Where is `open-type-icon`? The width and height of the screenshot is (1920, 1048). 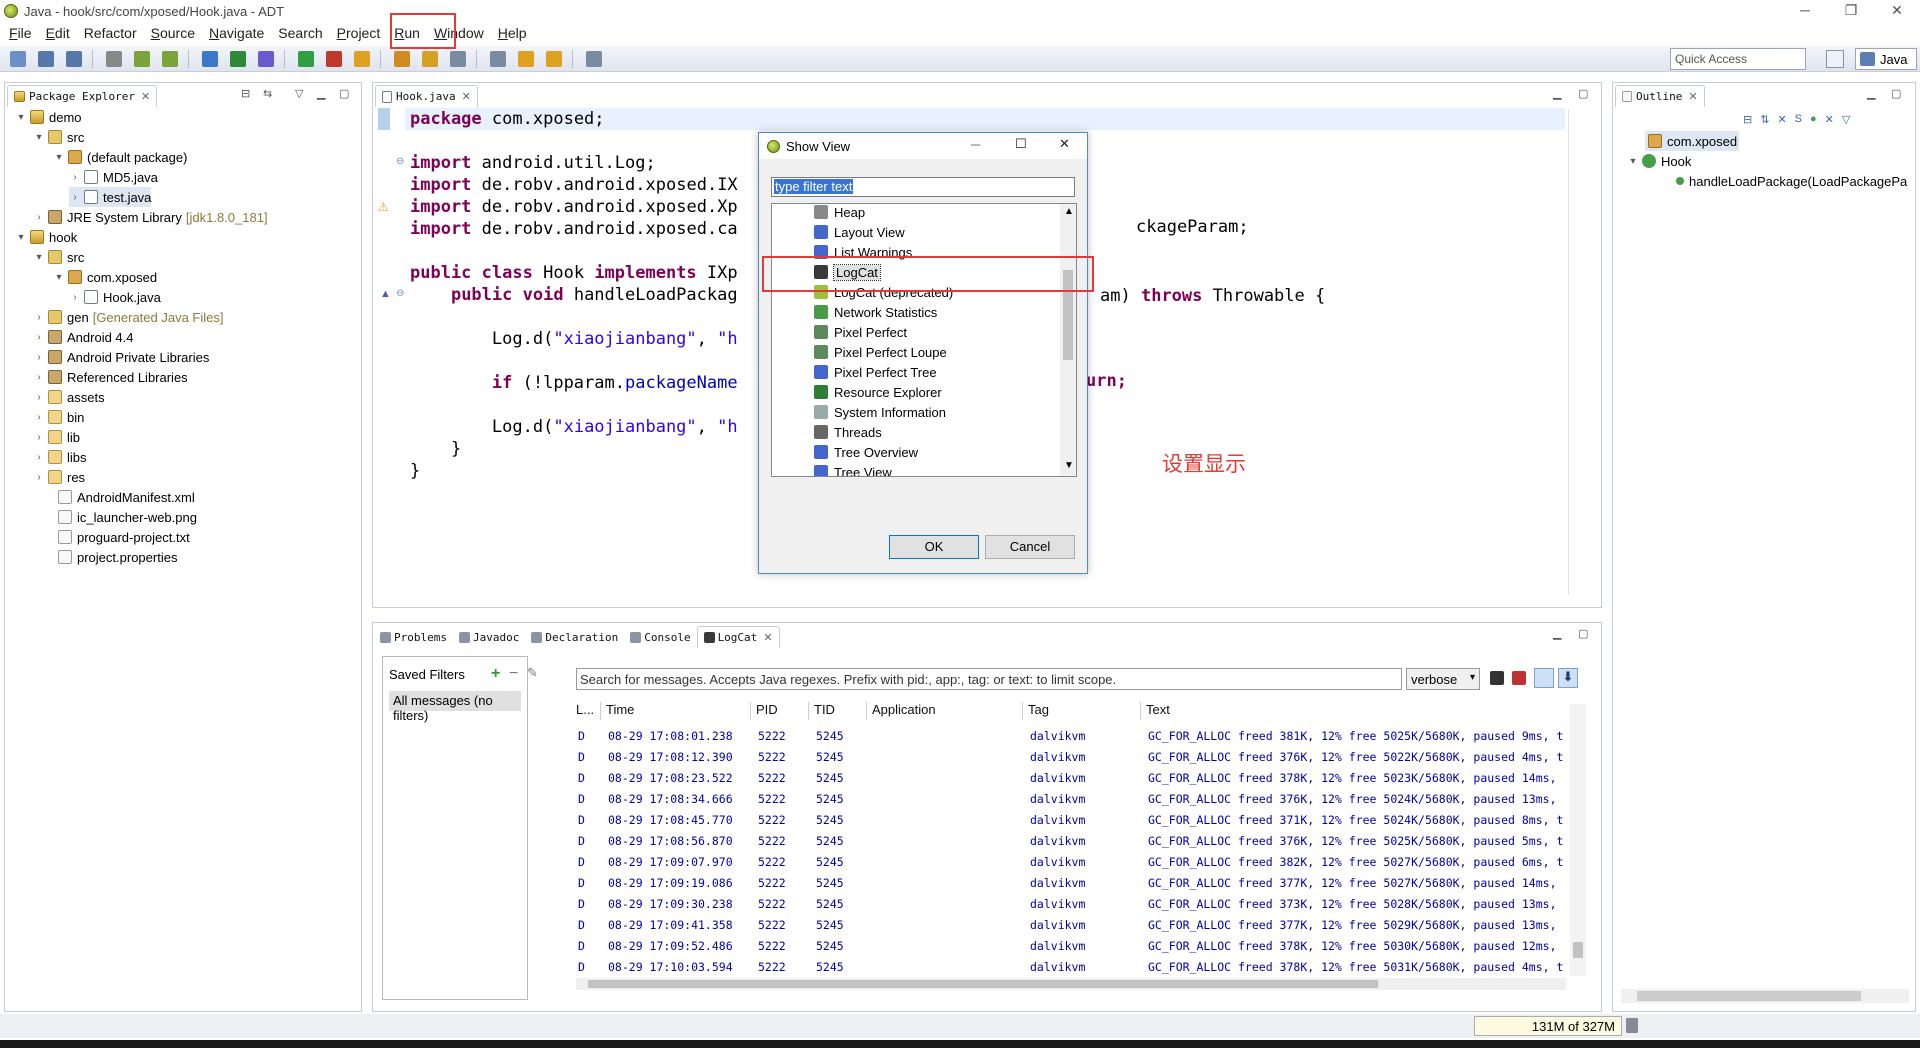 open-type-icon is located at coordinates (402, 59).